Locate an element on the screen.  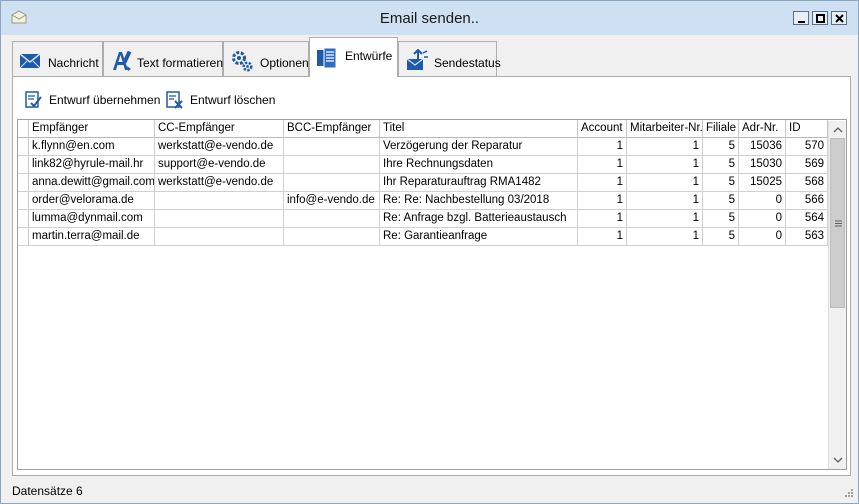
title-bar: Email senden.. is located at coordinates (429, 18).